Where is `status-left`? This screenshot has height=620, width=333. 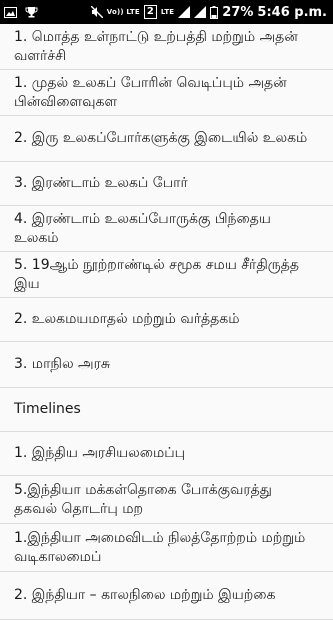 status-left is located at coordinates (21, 12).